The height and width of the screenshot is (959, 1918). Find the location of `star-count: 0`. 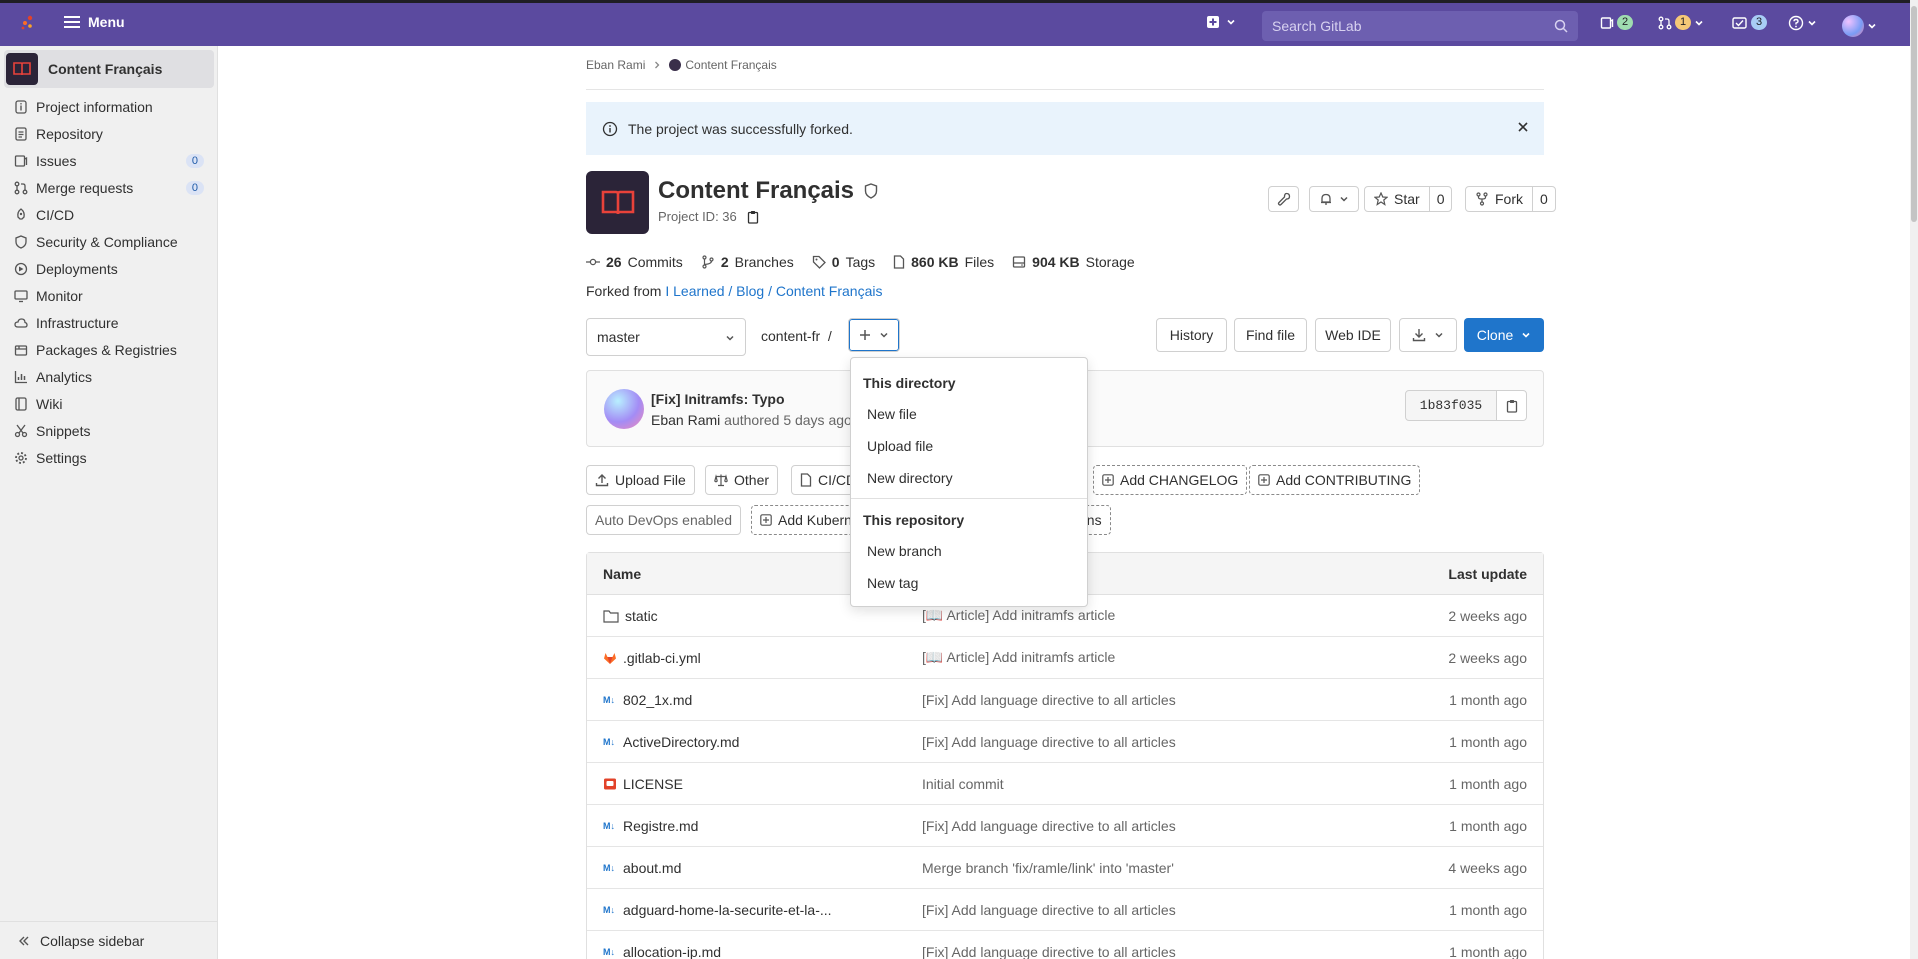

star-count: 0 is located at coordinates (1441, 199).